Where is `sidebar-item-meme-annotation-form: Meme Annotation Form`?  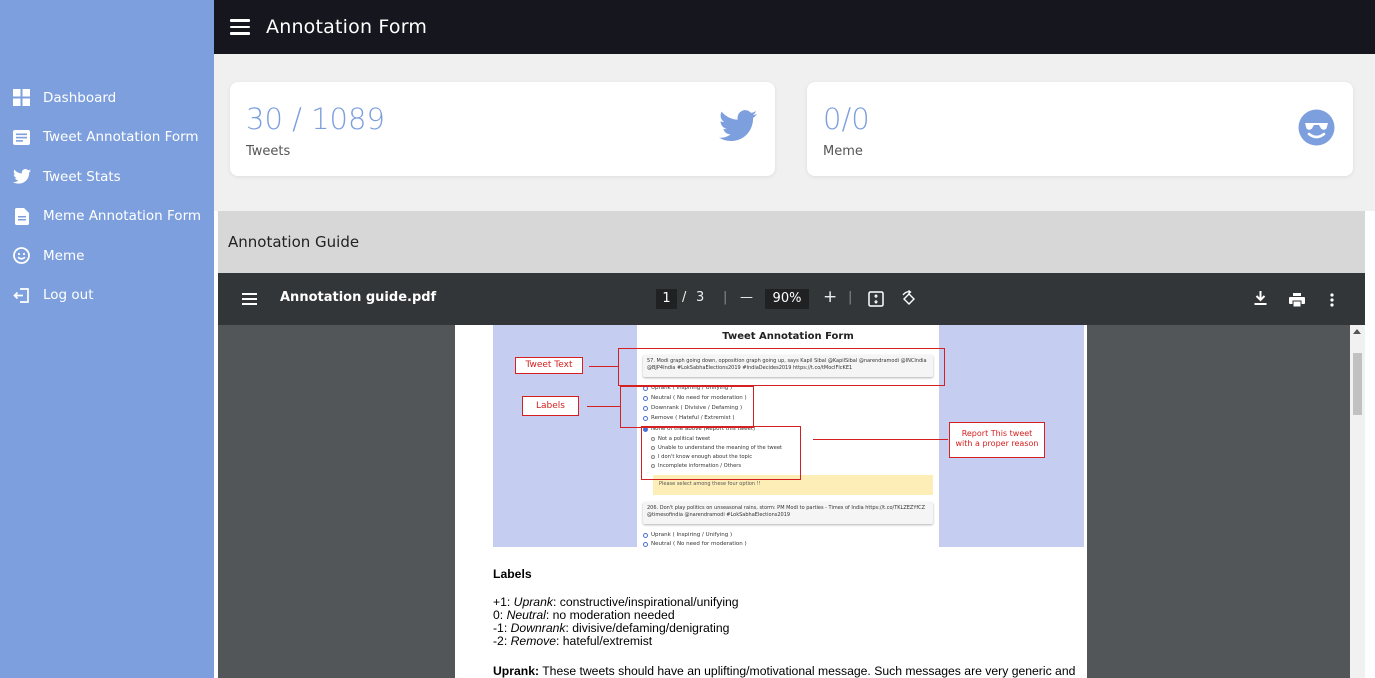
sidebar-item-meme-annotation-form: Meme Annotation Form is located at coordinates (107, 217).